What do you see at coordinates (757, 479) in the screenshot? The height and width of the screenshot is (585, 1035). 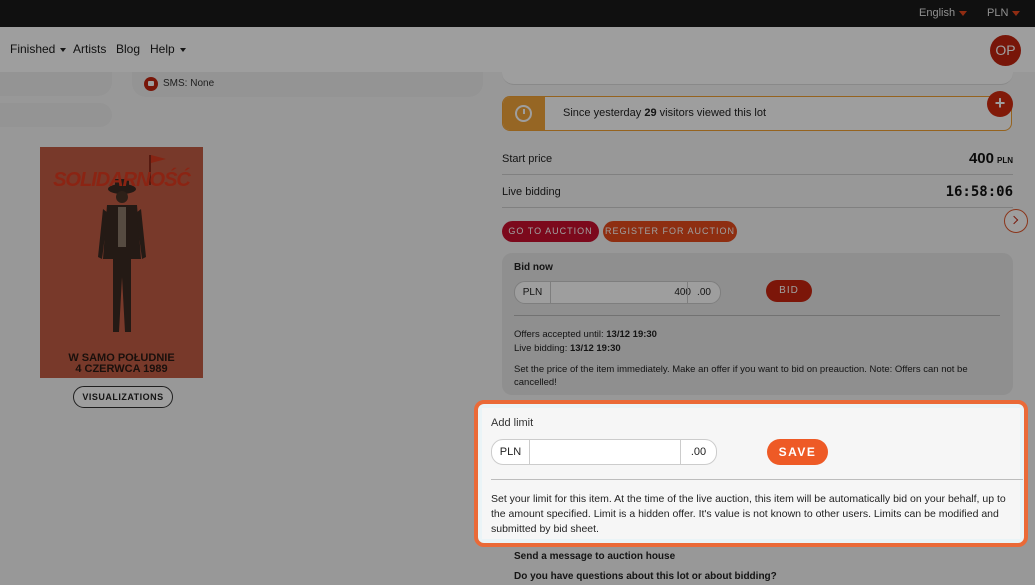 I see `divider` at bounding box center [757, 479].